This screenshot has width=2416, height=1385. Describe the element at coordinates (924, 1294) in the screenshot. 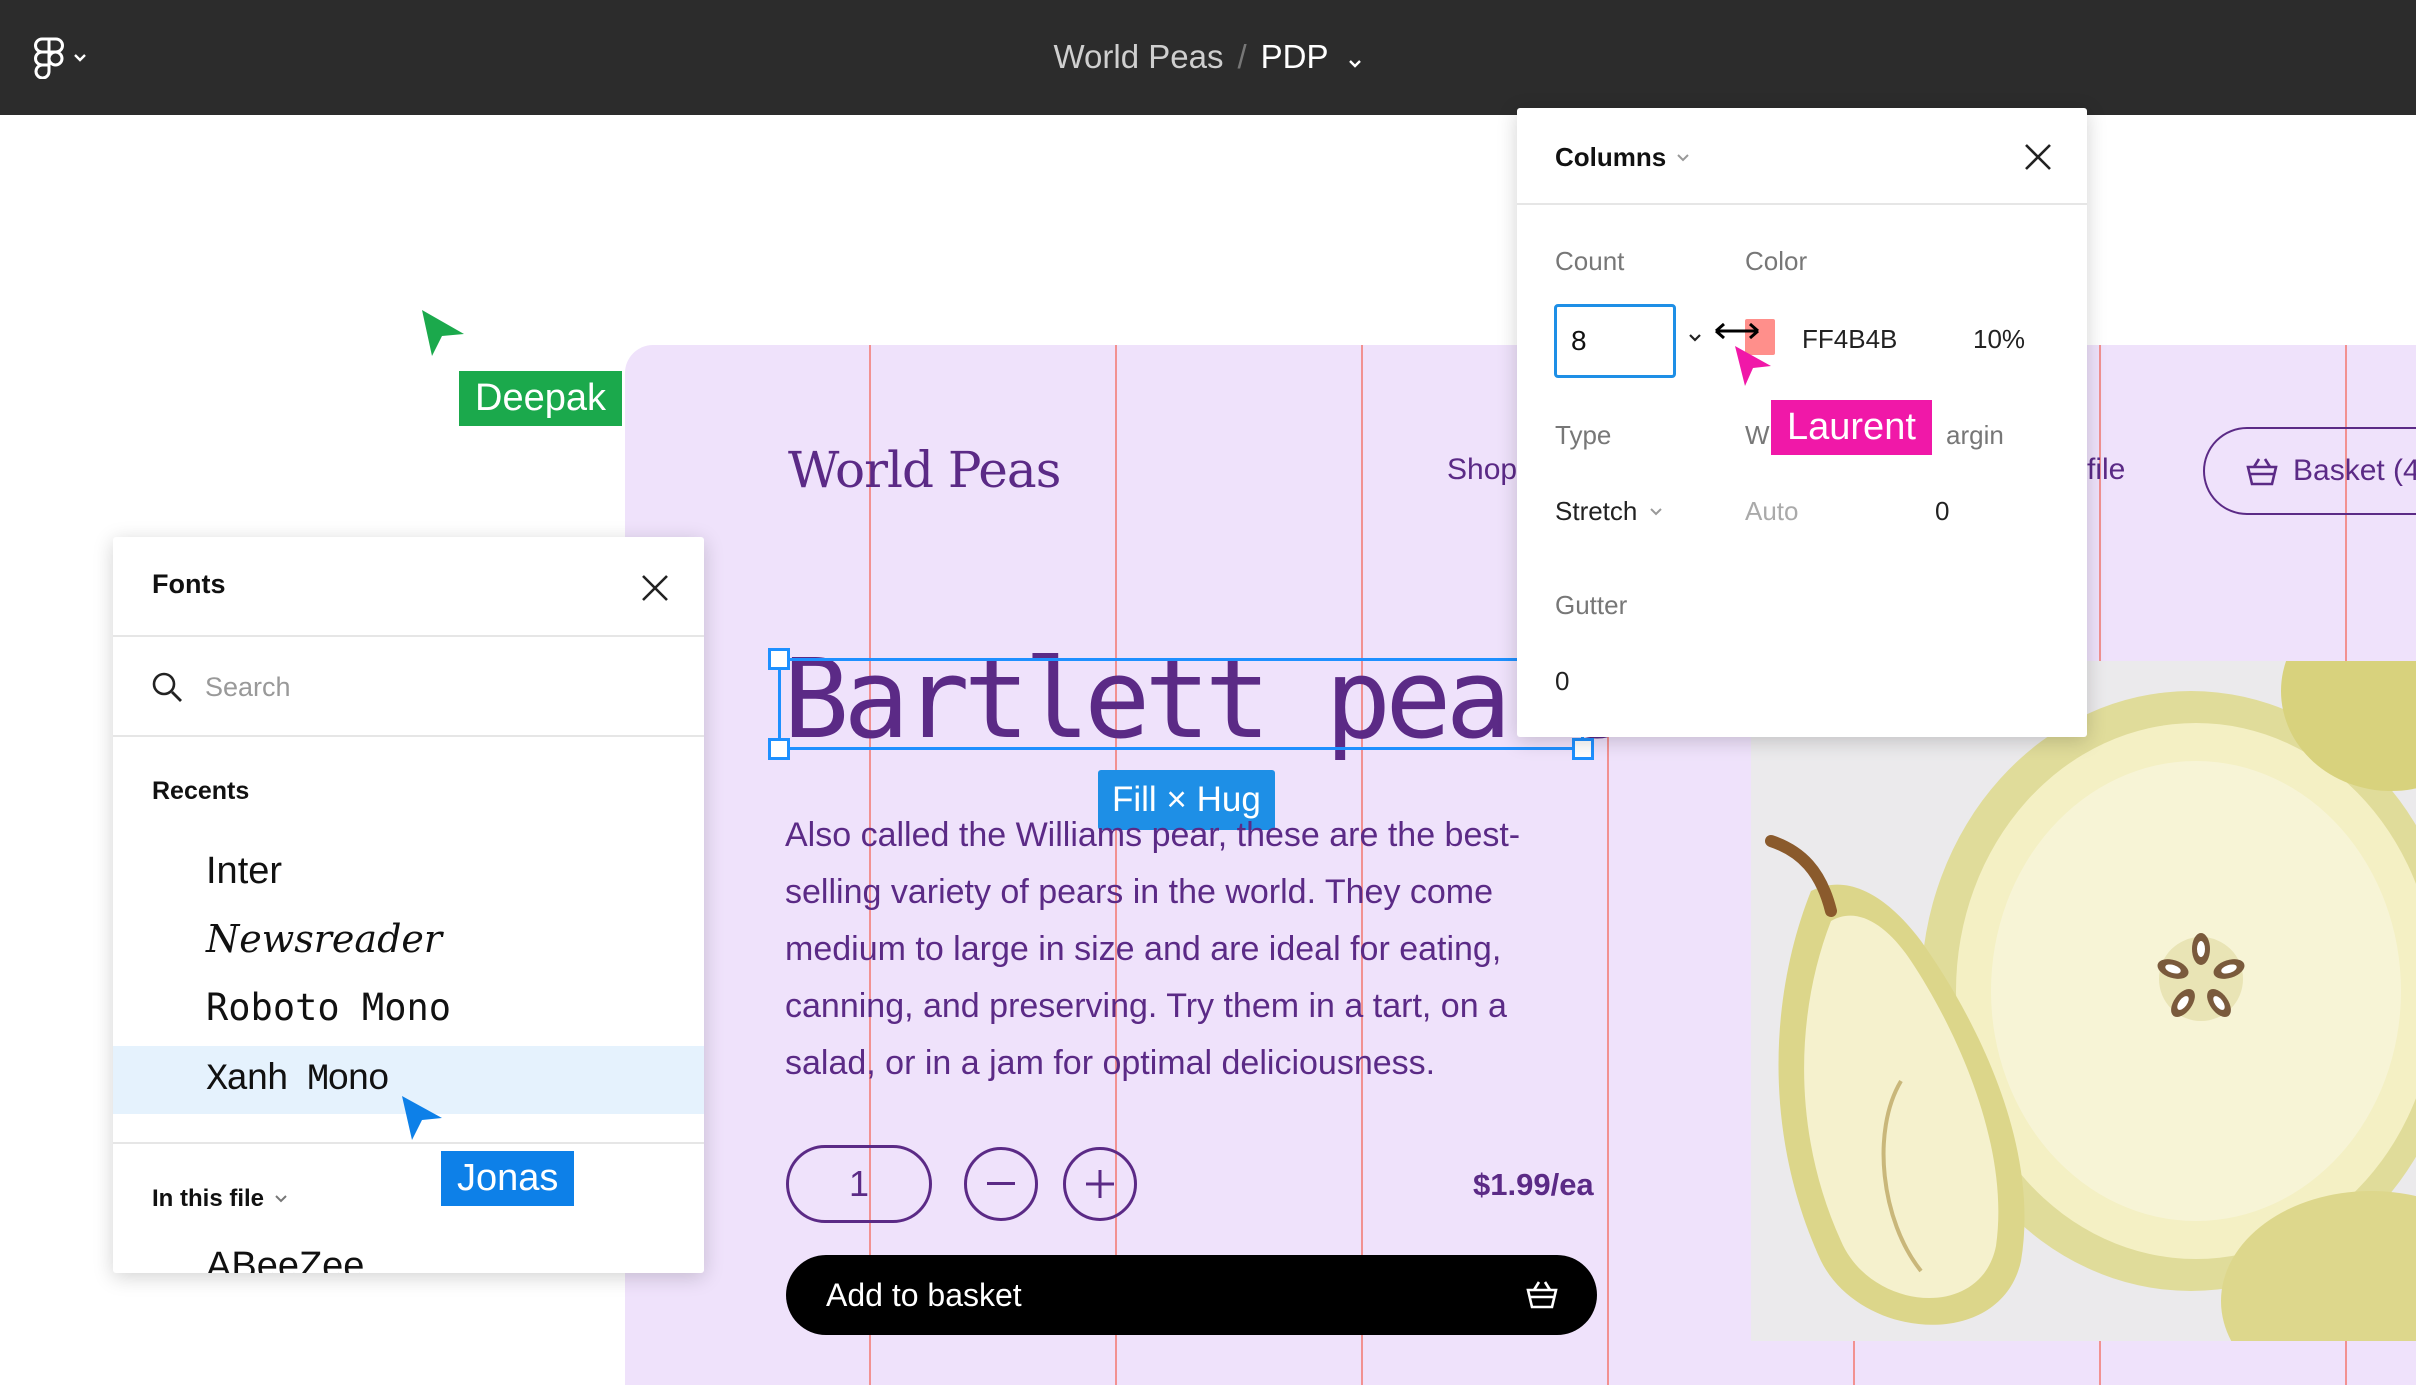

I see `add-to-basket-label: Add to basket` at that location.